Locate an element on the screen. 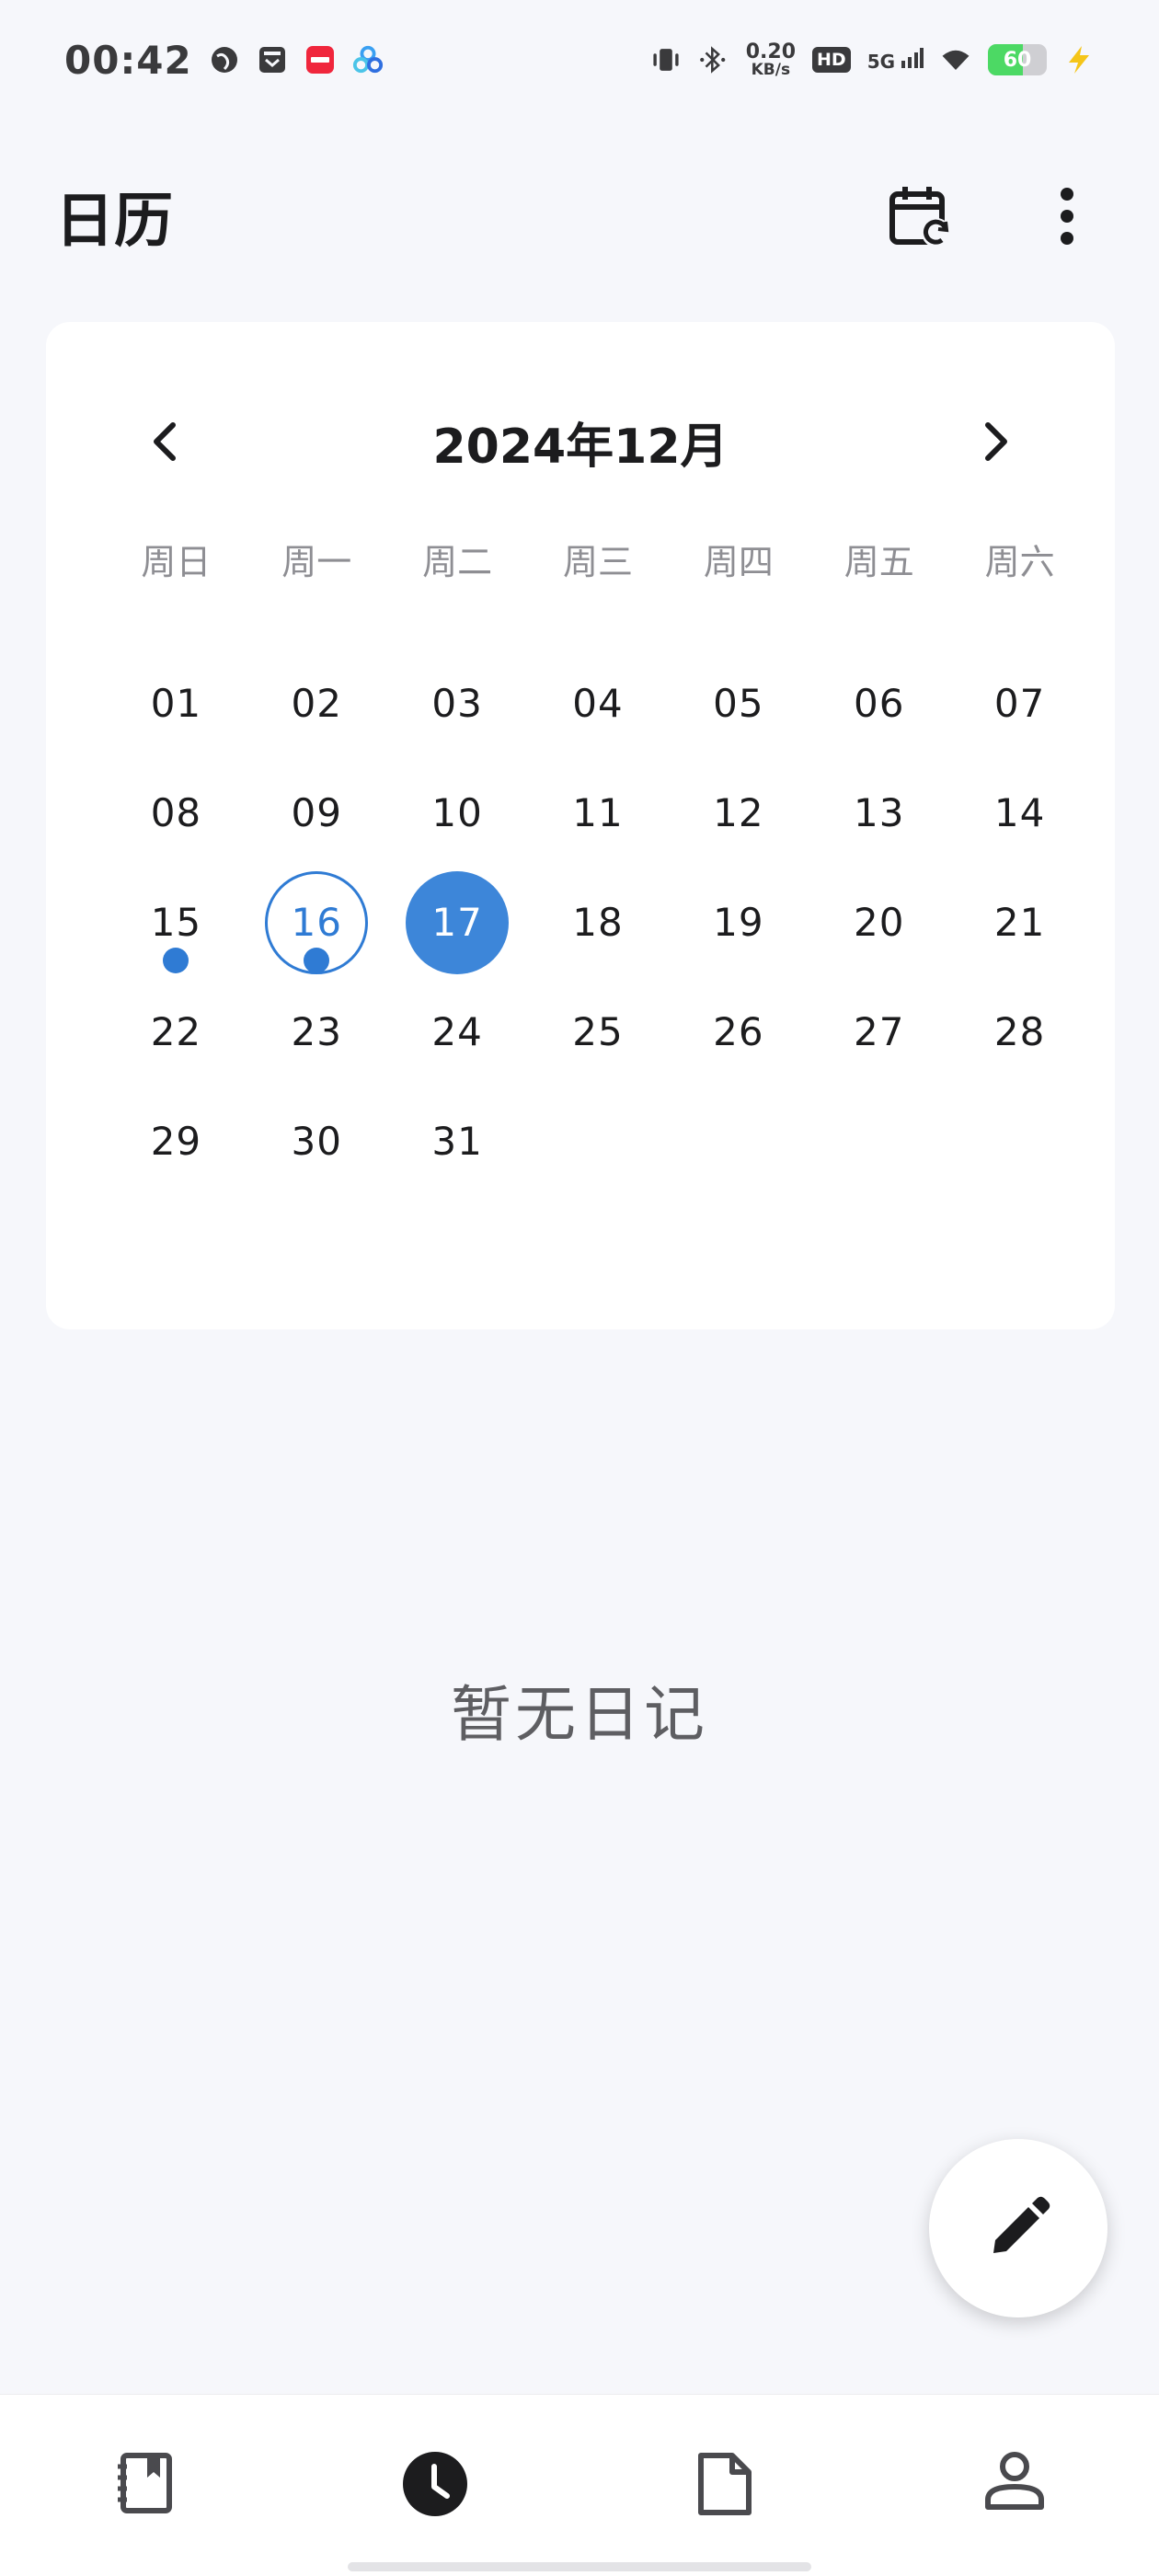 This screenshot has height=2576, width=1159. weekday-label: 周一 is located at coordinates (316, 562).